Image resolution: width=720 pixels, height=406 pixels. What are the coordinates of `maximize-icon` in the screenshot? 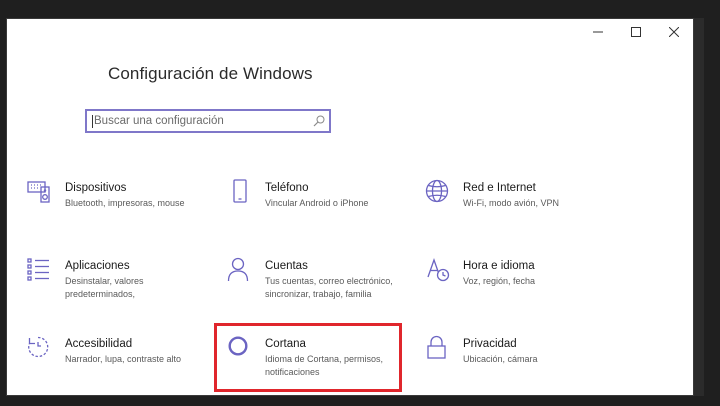 It's located at (636, 32).